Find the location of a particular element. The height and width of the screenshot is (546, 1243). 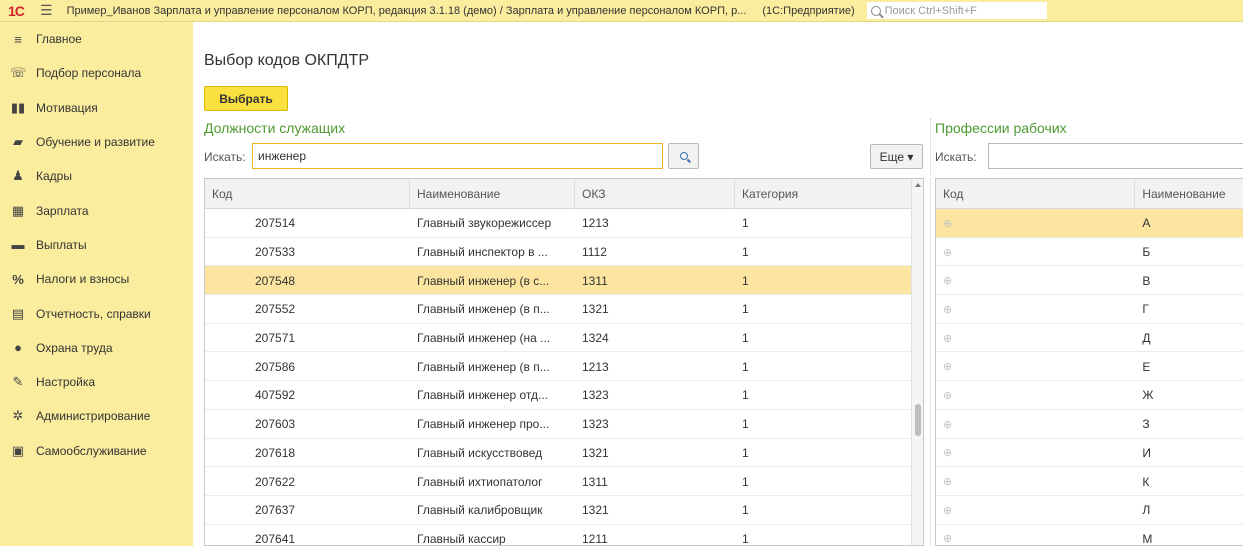

sidebar-item-settings: ✎ Настройка is located at coordinates (96, 382).